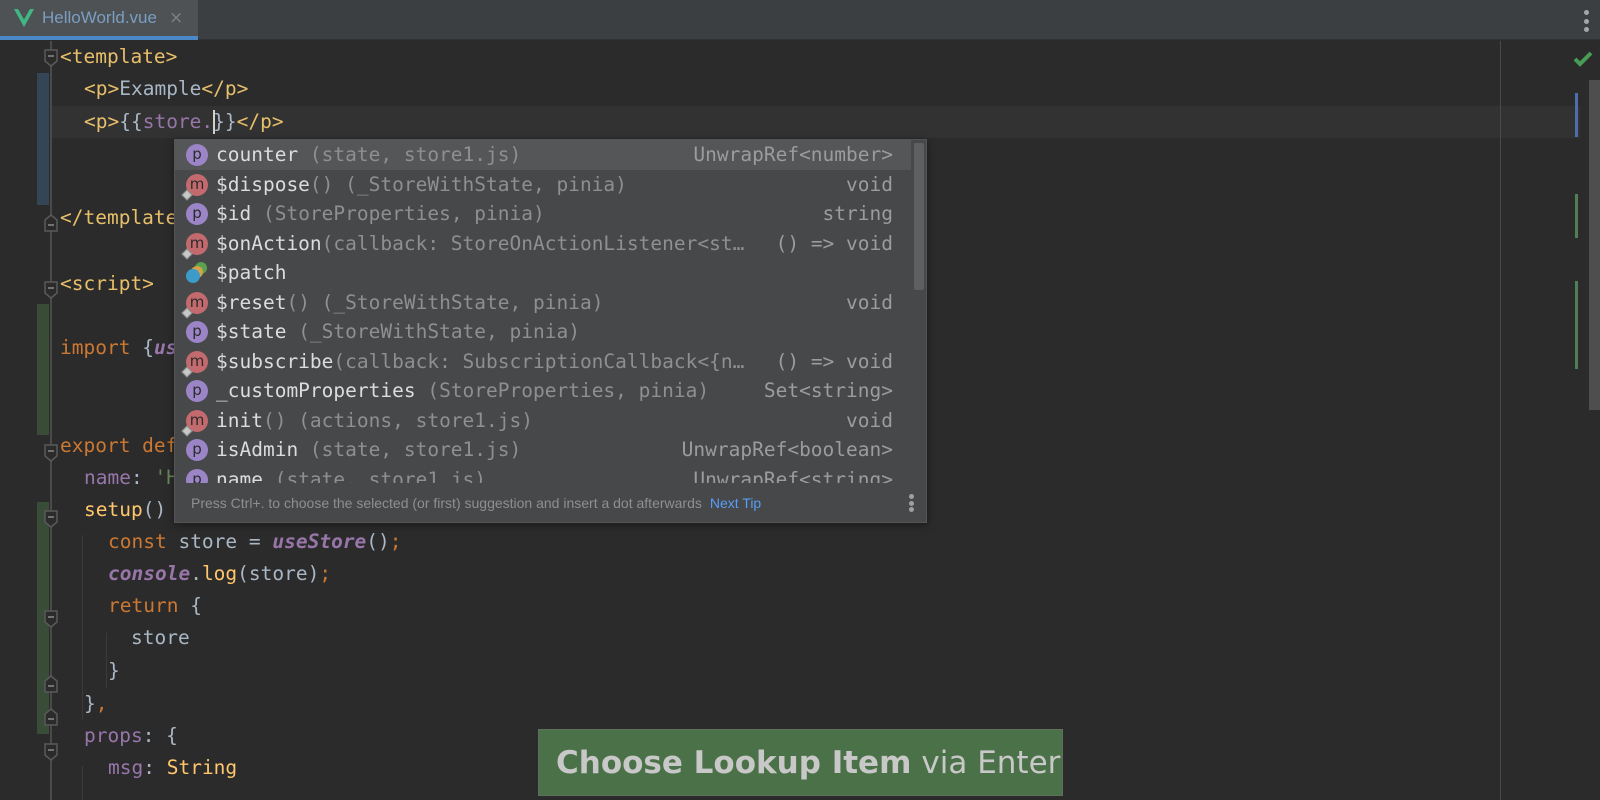 The height and width of the screenshot is (800, 1600). I want to click on completion-item-type: UnwrapRef<string>, so click(793, 475).